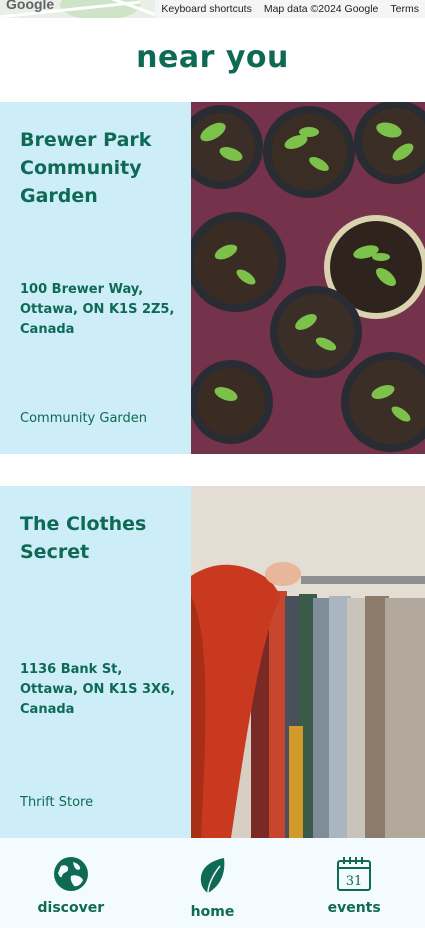 The height and width of the screenshot is (928, 425). What do you see at coordinates (212, 57) in the screenshot?
I see `page-title: near you` at bounding box center [212, 57].